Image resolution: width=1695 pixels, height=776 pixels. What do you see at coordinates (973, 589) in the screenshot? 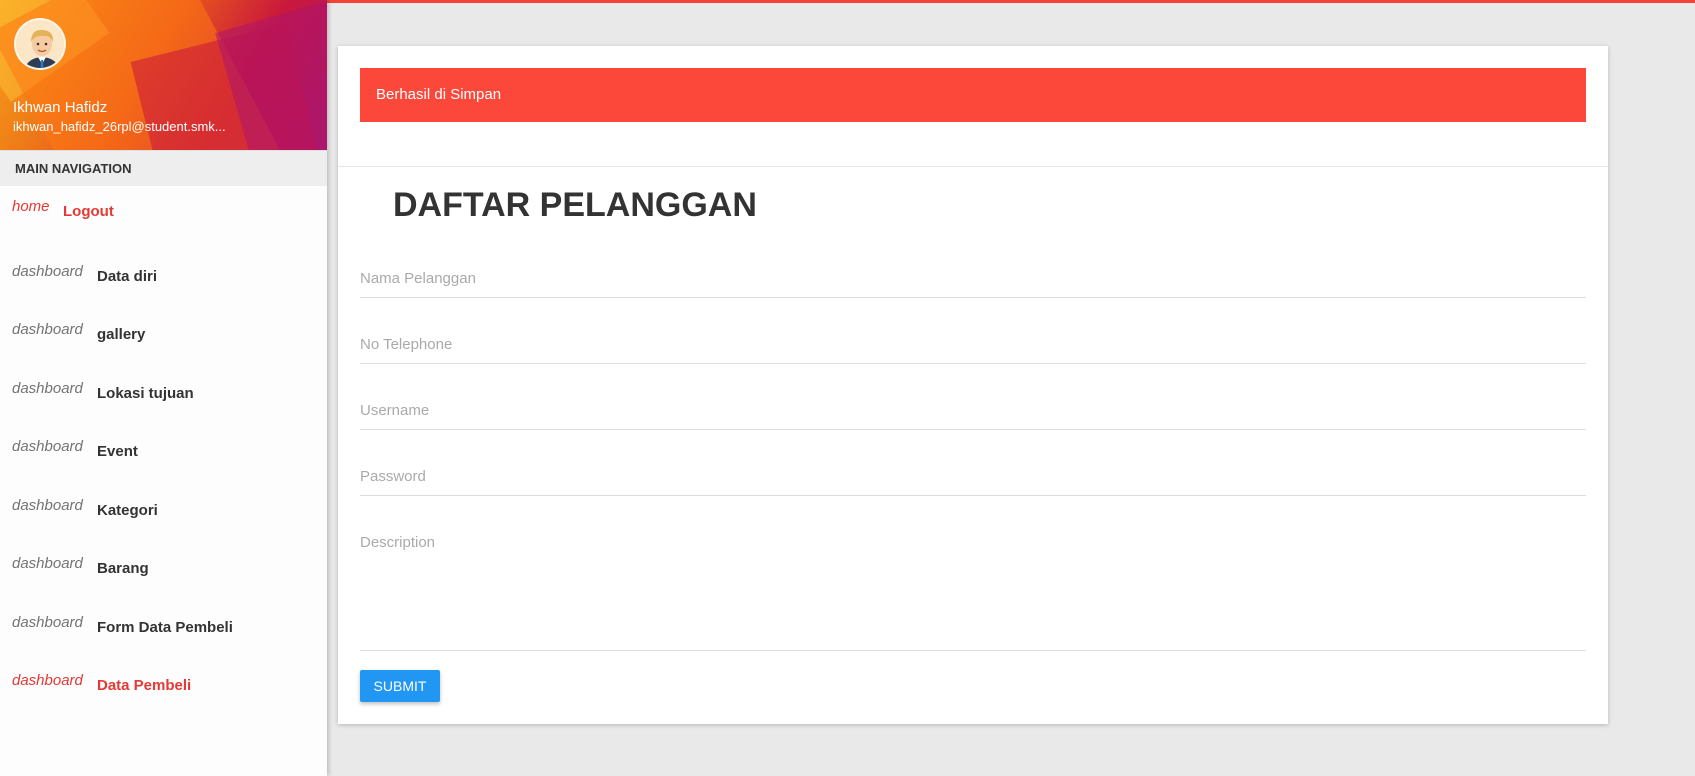
I see `description-textarea` at bounding box center [973, 589].